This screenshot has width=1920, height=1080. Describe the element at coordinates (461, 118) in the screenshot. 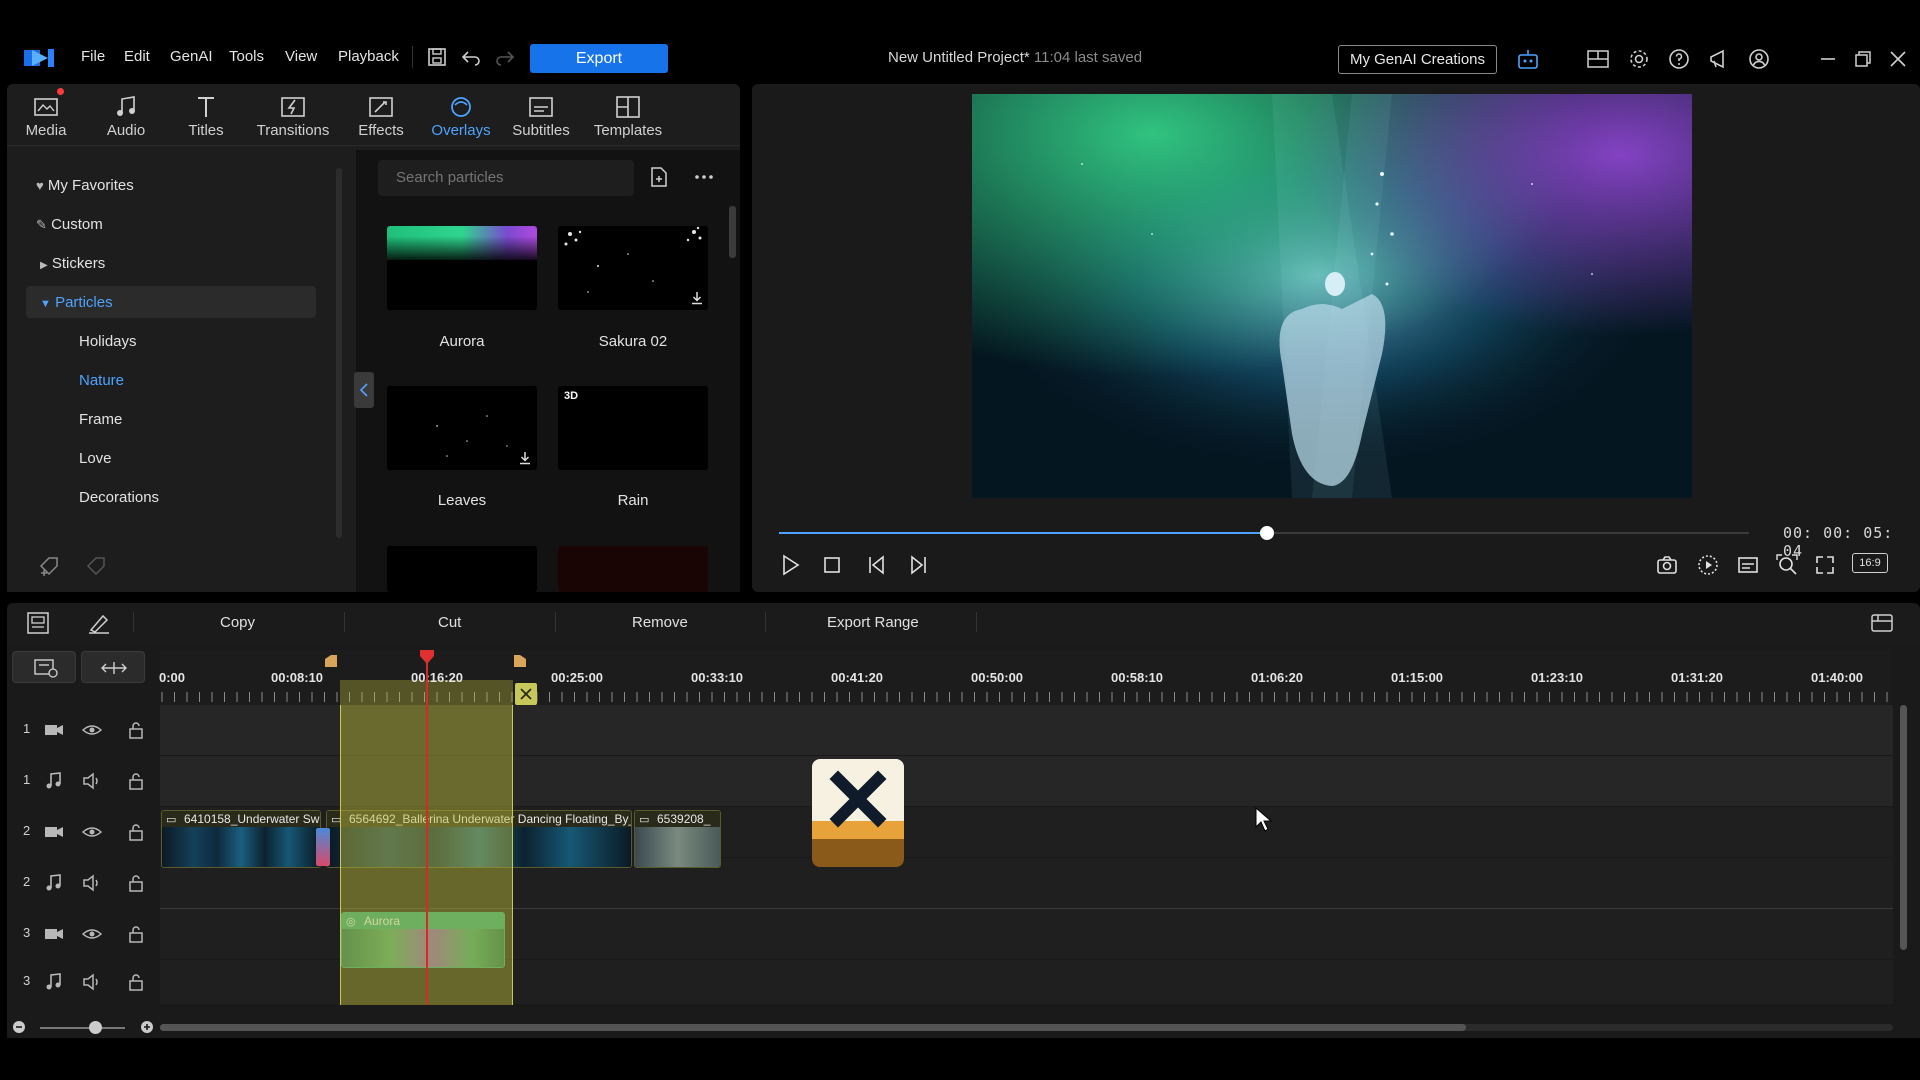

I see `tab-overlays: Overlays` at that location.